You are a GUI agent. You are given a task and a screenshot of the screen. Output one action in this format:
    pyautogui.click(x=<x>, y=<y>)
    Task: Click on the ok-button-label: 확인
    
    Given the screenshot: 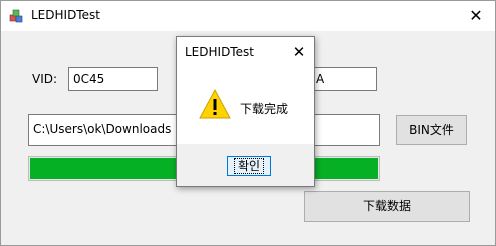 What is the action you would take?
    pyautogui.click(x=249, y=166)
    